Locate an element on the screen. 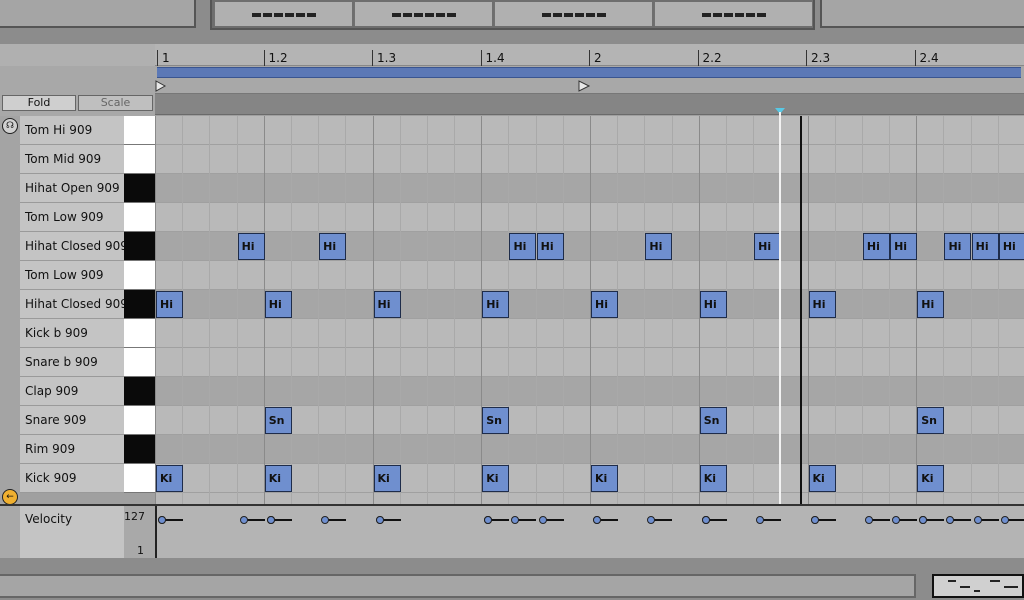  lane-label: Rim 909 is located at coordinates (72, 449).